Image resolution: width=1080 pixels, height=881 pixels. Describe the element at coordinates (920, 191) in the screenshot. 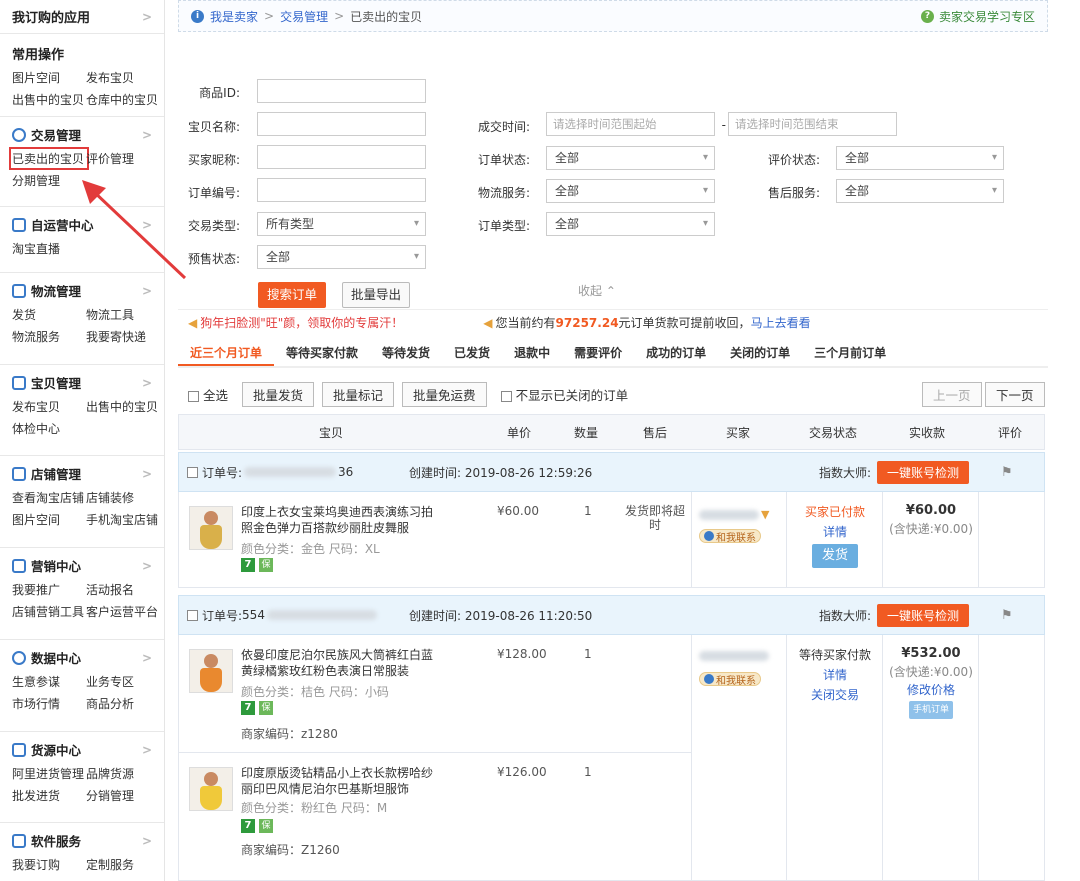

I see `aftersale-select: 全部` at that location.